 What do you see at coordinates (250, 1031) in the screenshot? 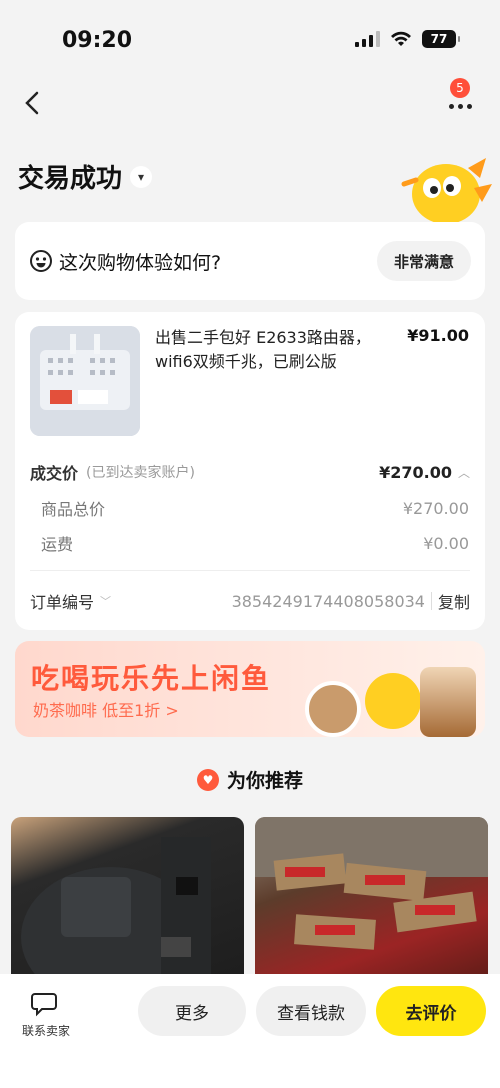
I see `bottom-action-bar: 联系卖家 更多 查看钱款 去评价` at bounding box center [250, 1031].